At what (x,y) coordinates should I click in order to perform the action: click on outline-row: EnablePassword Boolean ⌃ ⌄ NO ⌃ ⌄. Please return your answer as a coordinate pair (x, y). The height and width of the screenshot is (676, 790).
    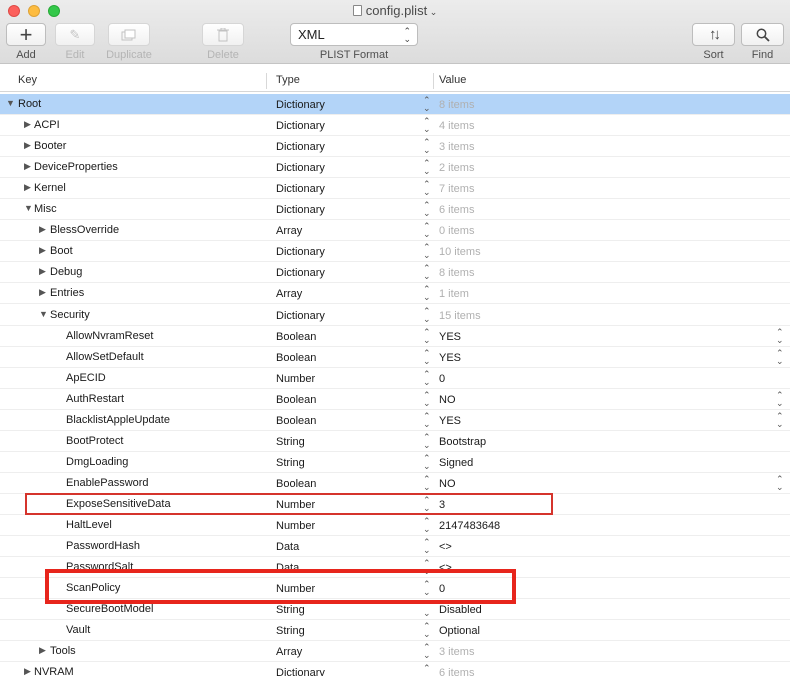
    Looking at the image, I should click on (395, 483).